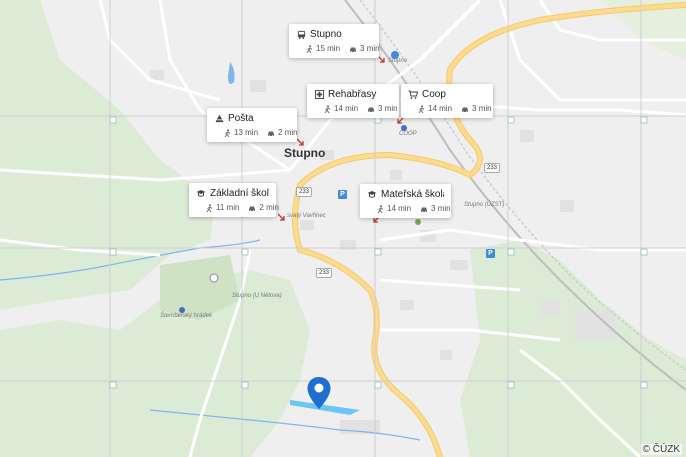 The width and height of the screenshot is (686, 457). Describe the element at coordinates (228, 207) in the screenshot. I see `walk-time: 11 min` at that location.